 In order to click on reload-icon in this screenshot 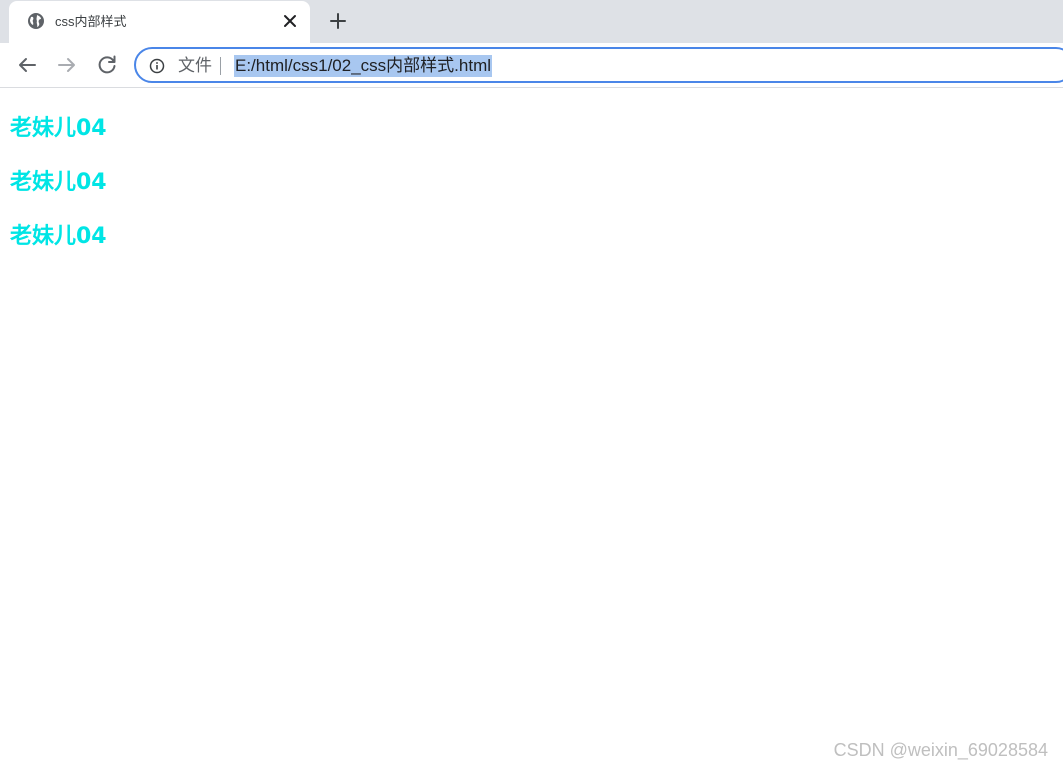, I will do `click(107, 65)`.